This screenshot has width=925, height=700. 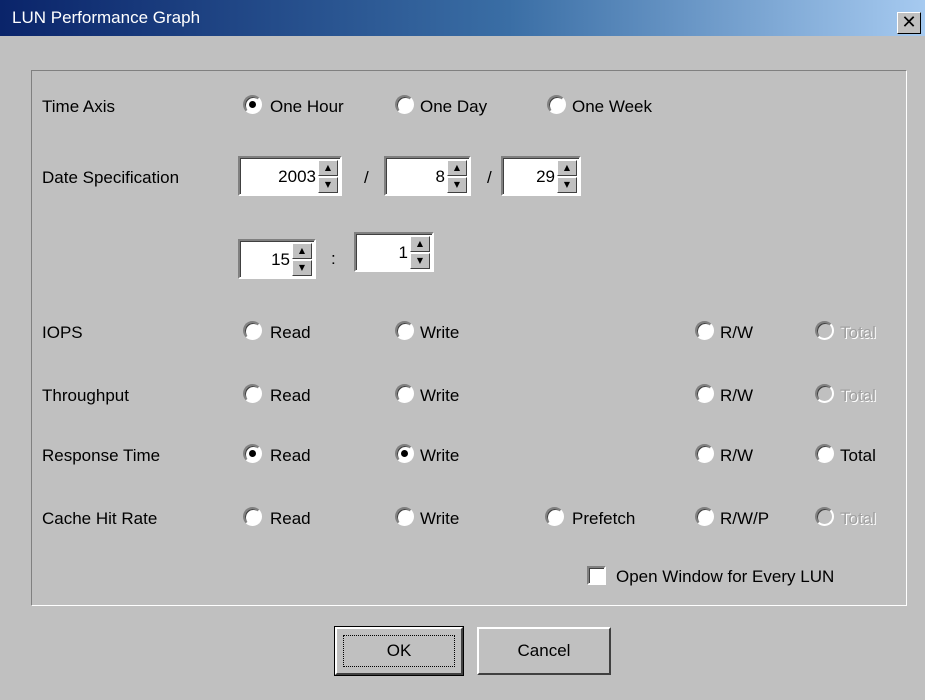 I want to click on minute-decrement-button: ▼, so click(x=420, y=261).